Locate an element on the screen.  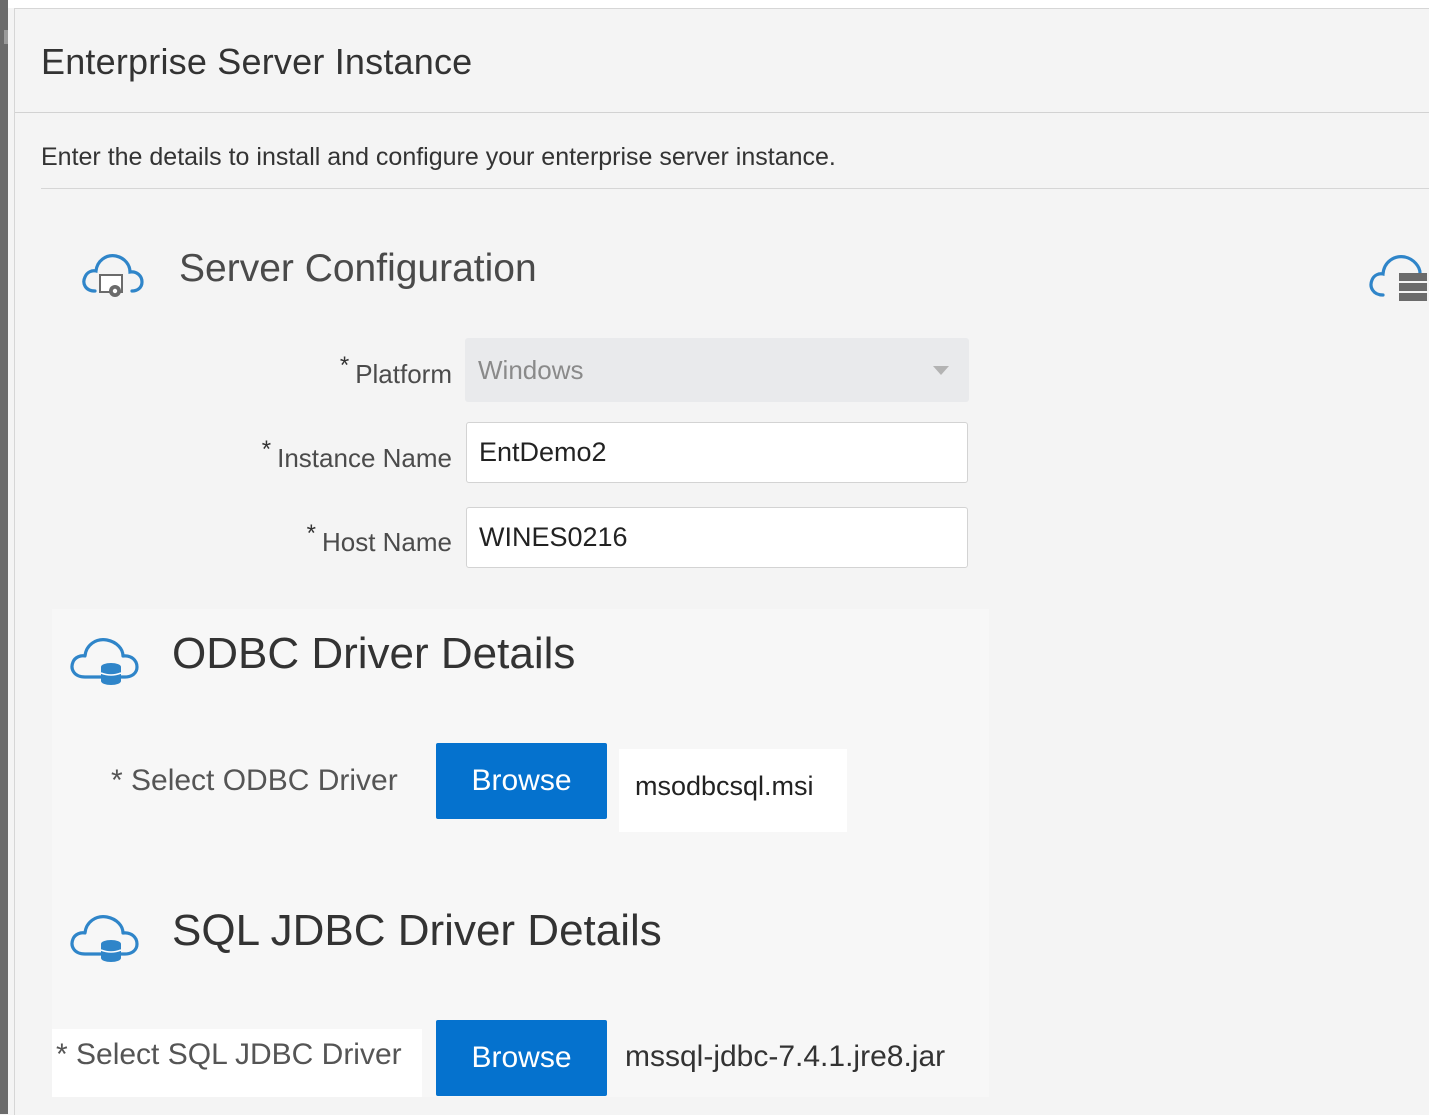
window-edge-tick is located at coordinates (6, 37).